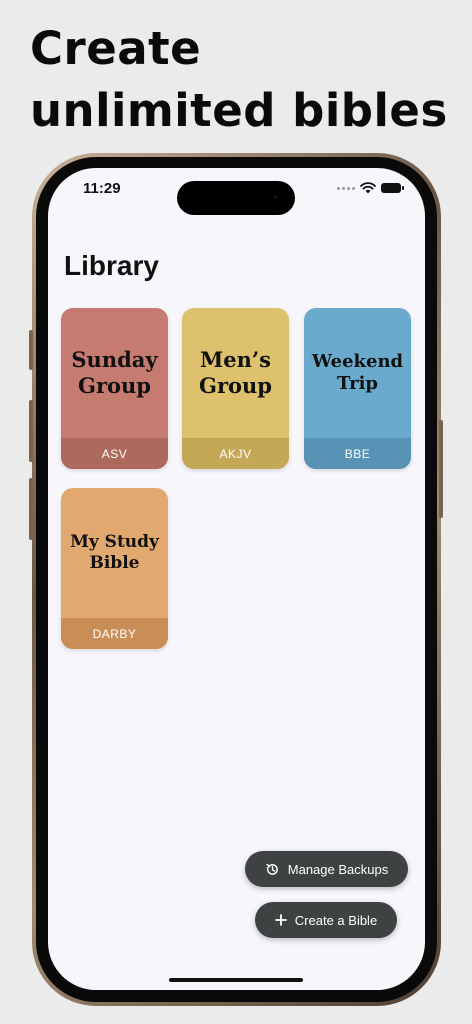 The width and height of the screenshot is (472, 1024). What do you see at coordinates (272, 869) in the screenshot?
I see `history-icon` at bounding box center [272, 869].